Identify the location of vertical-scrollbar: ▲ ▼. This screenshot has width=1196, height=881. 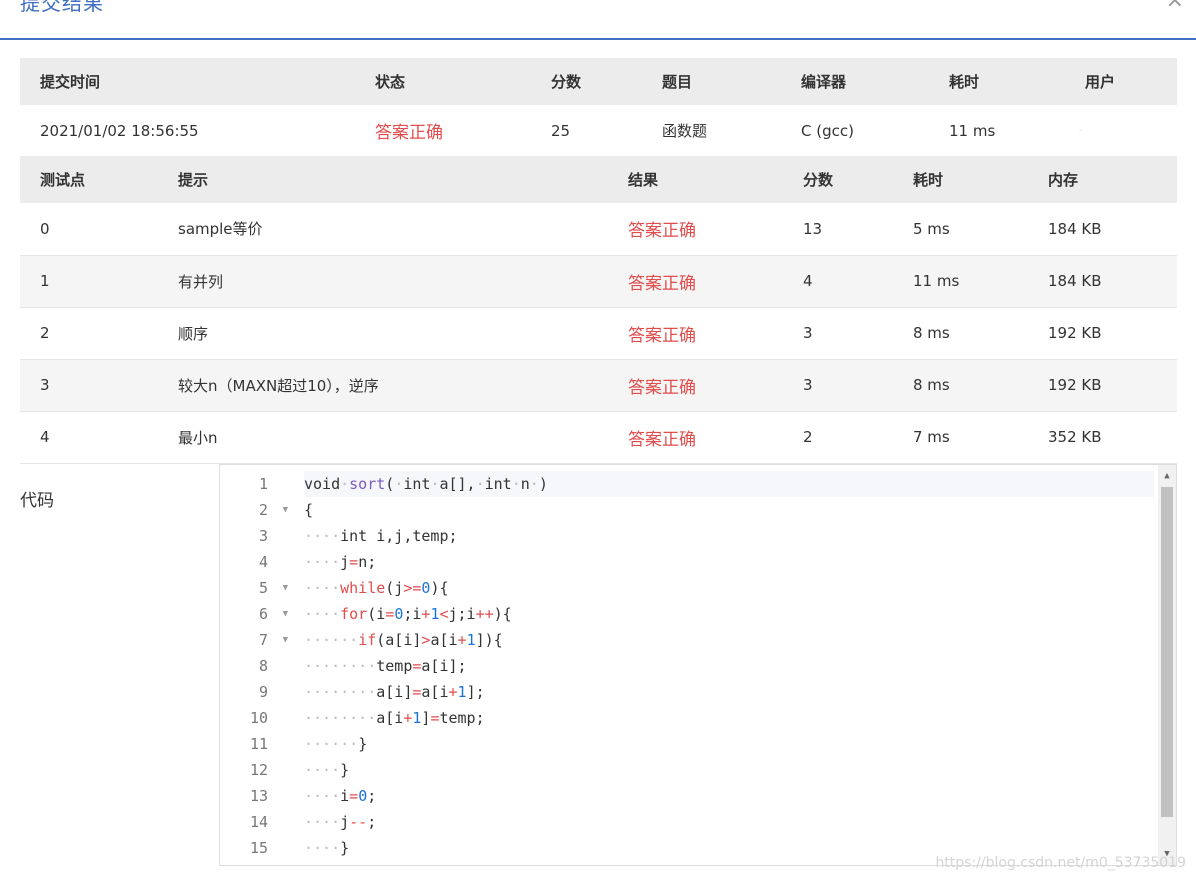
(1167, 665).